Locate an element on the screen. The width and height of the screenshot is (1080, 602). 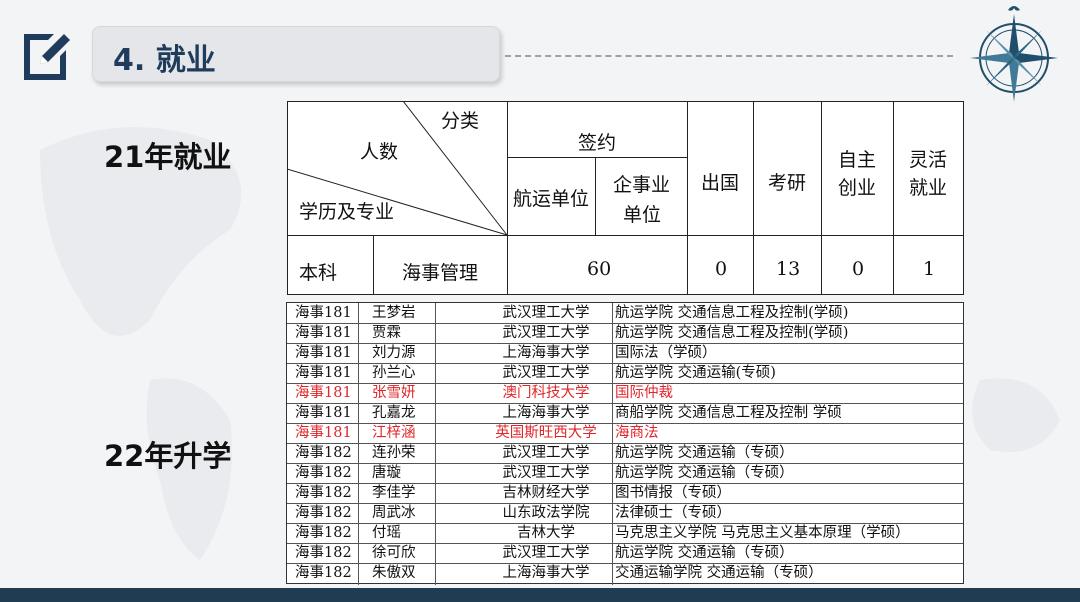
table-row: 海事181 张雪妍 澳门科技大学 国际仲裁 is located at coordinates (625, 393).